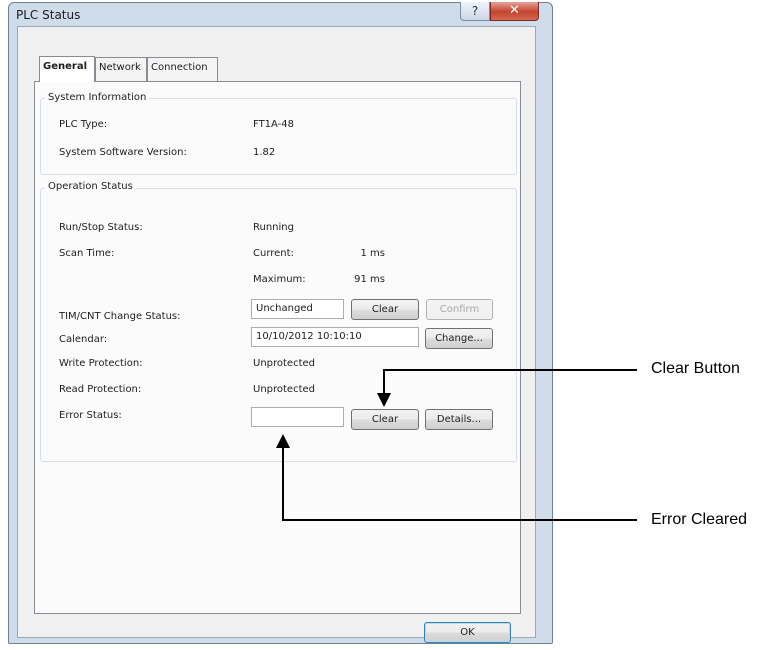 Image resolution: width=769 pixels, height=650 pixels. What do you see at coordinates (284, 389) in the screenshot?
I see `read-protection-value: Unprotected` at bounding box center [284, 389].